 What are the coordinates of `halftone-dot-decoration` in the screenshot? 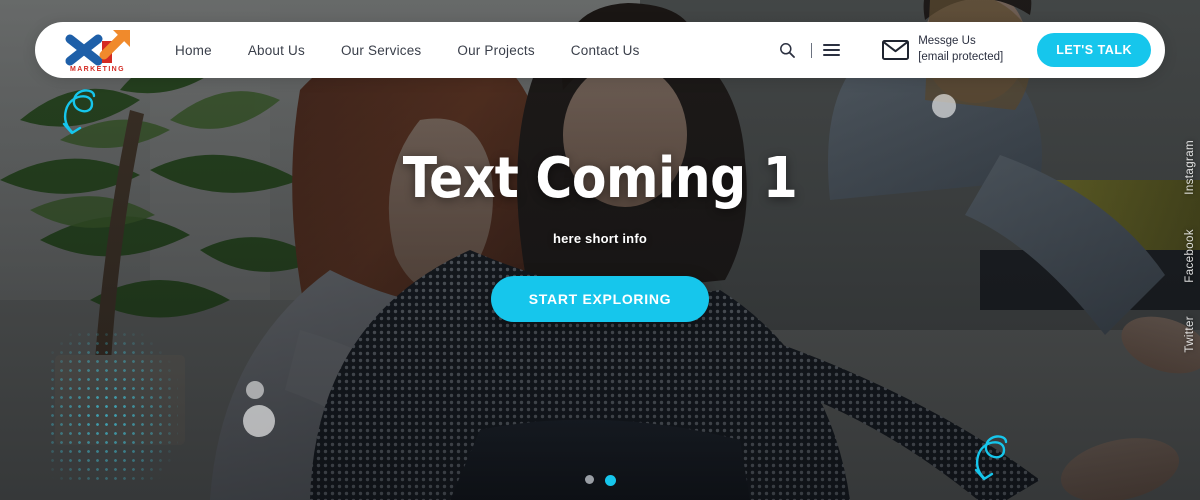 It's located at (113, 405).